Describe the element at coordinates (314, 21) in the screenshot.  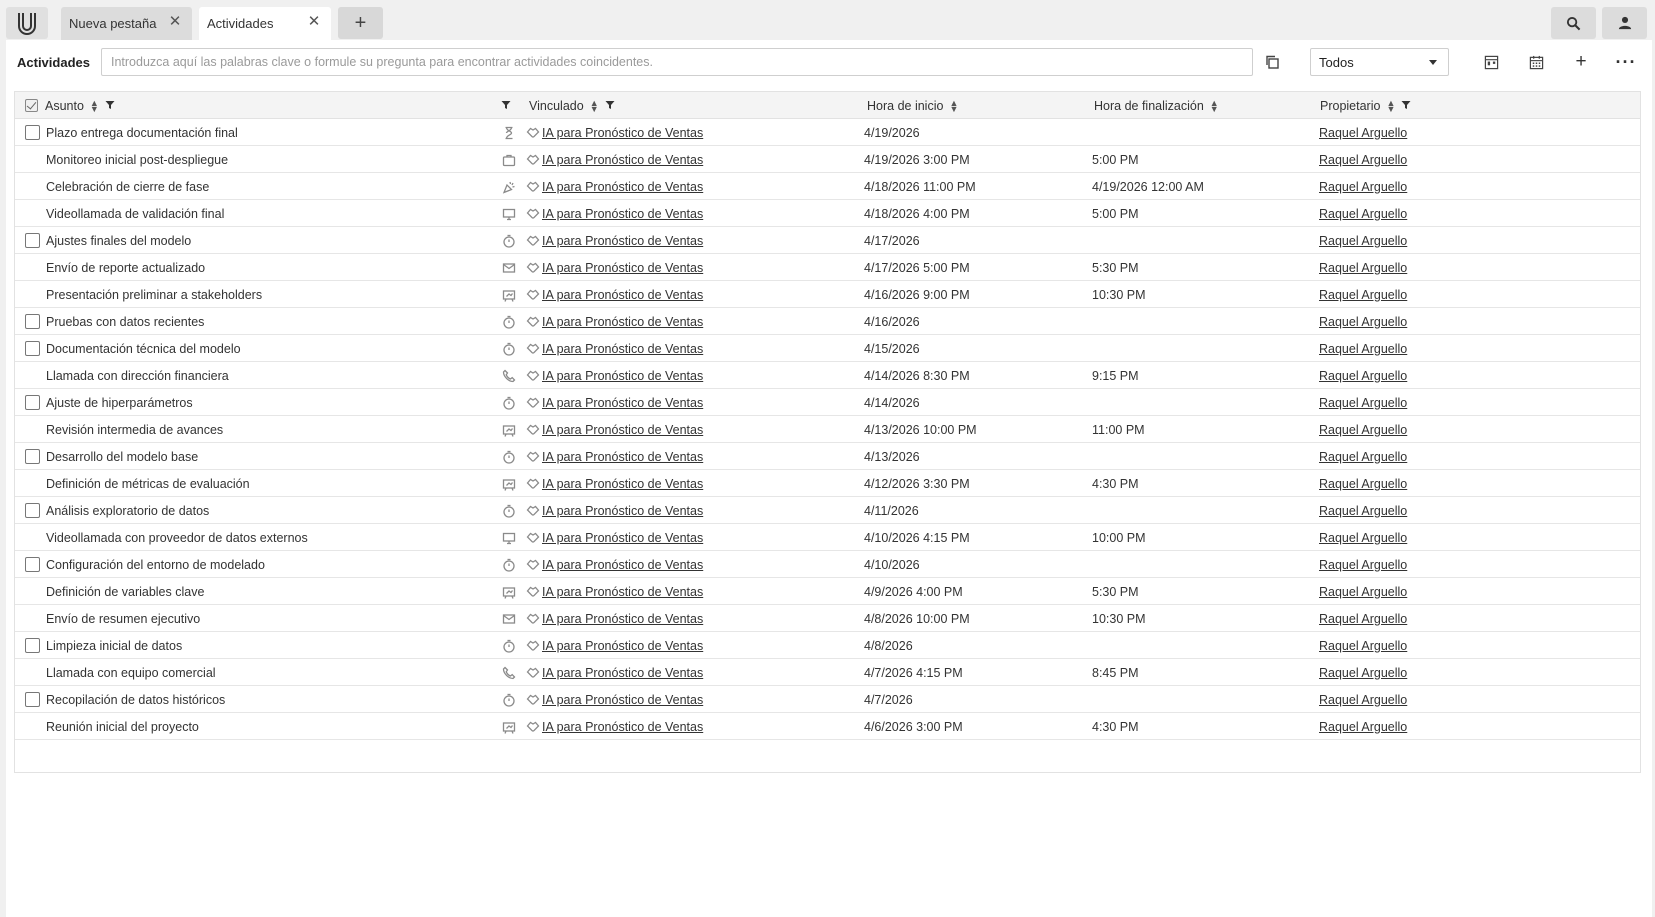
I see `close-icon: ✕` at that location.